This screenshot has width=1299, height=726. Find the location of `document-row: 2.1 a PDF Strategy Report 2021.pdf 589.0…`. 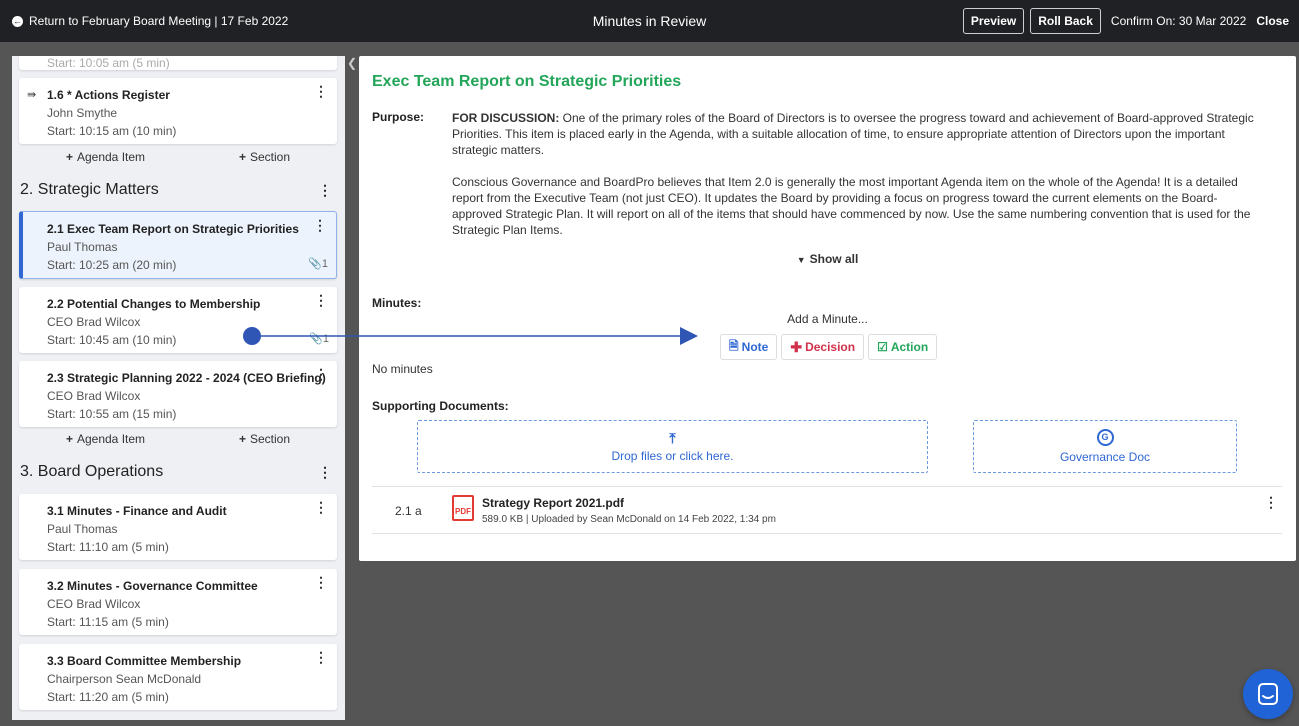

document-row: 2.1 a PDF Strategy Report 2021.pdf 589.0… is located at coordinates (827, 510).